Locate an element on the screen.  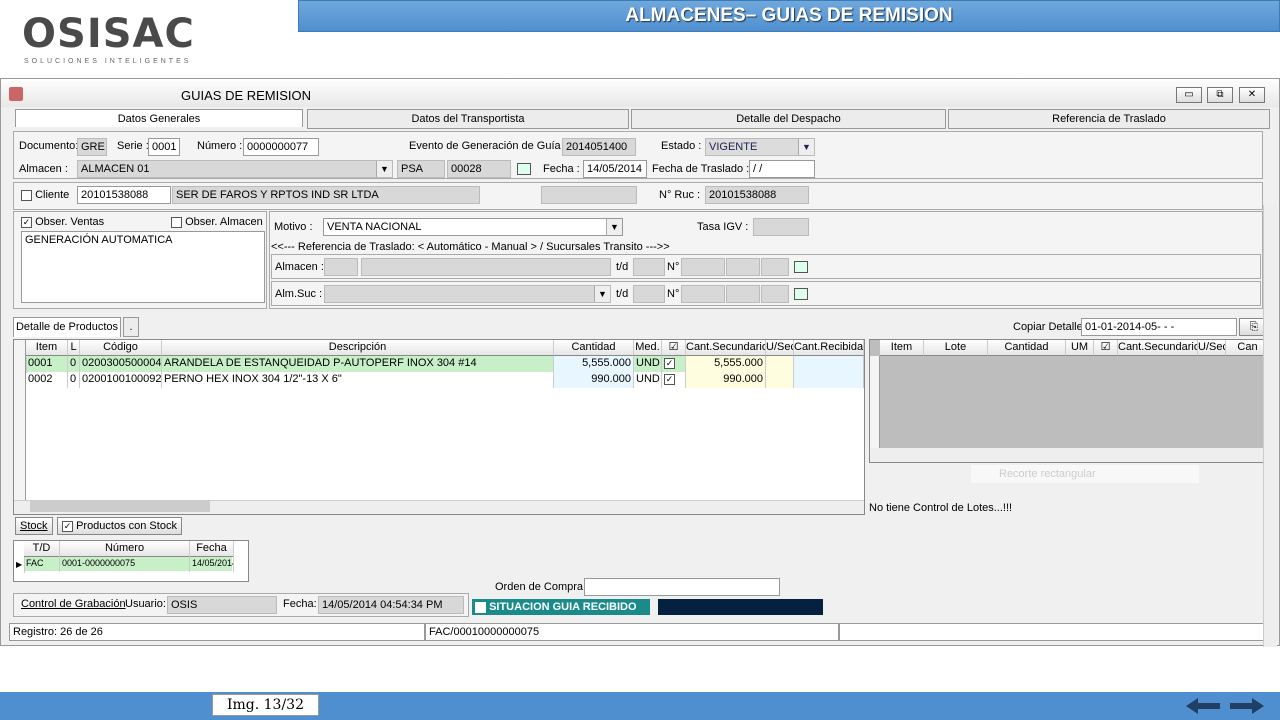
cell-item: 0001 is located at coordinates (47, 364).